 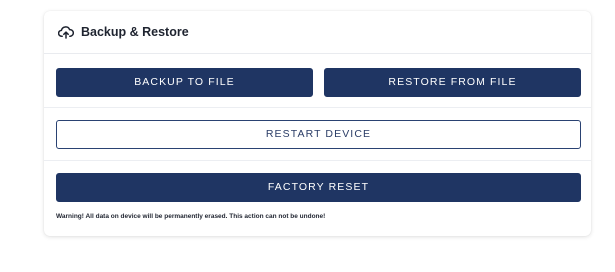 What do you see at coordinates (318, 134) in the screenshot?
I see `restart-device-button: RESTART DEVICE` at bounding box center [318, 134].